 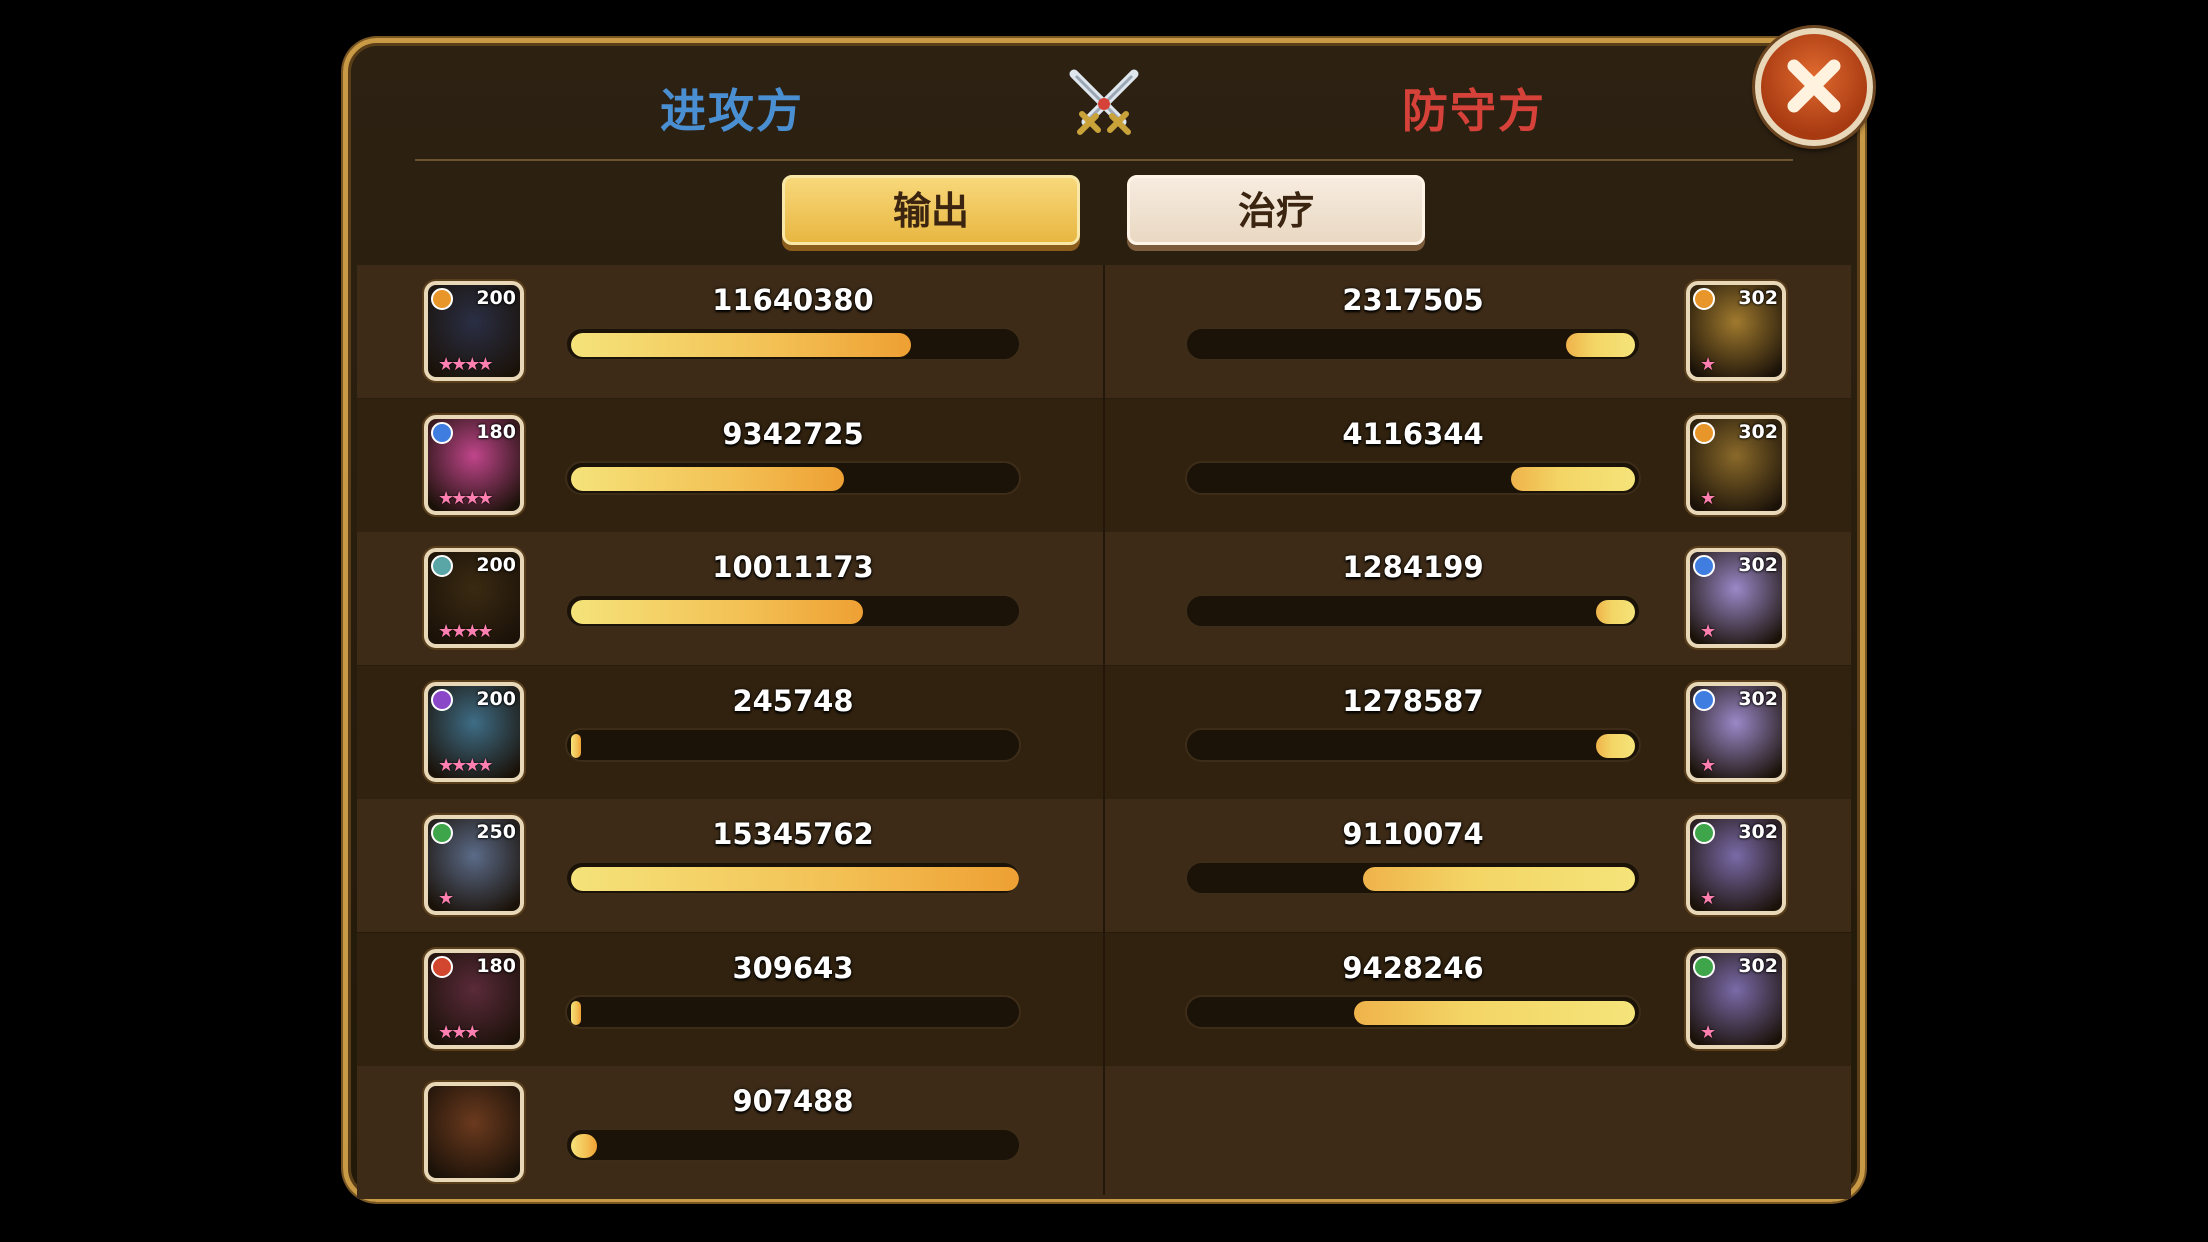 What do you see at coordinates (474, 865) in the screenshot?
I see `attacker-hero-portrait: 250 ★` at bounding box center [474, 865].